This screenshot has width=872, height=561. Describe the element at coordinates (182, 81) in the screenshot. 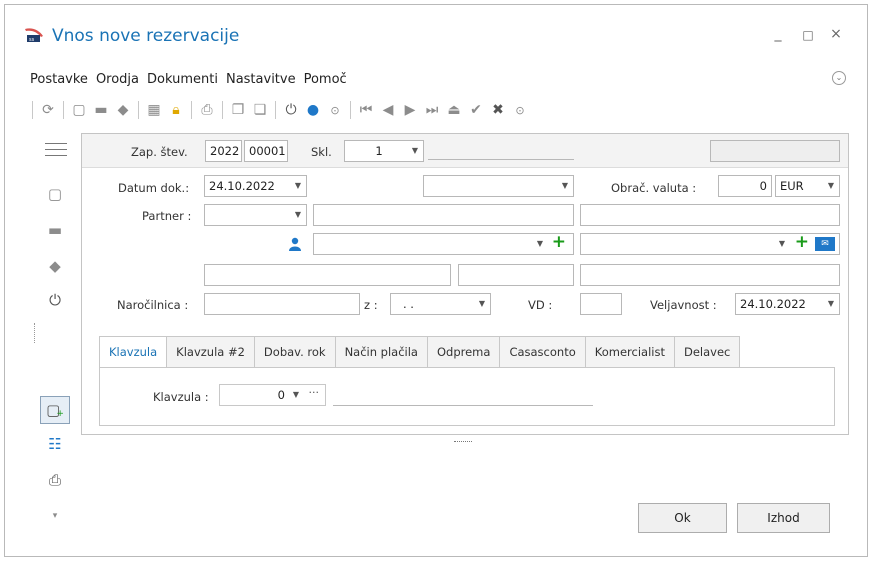

I see `menu-dokumenti: Dokumenti` at that location.